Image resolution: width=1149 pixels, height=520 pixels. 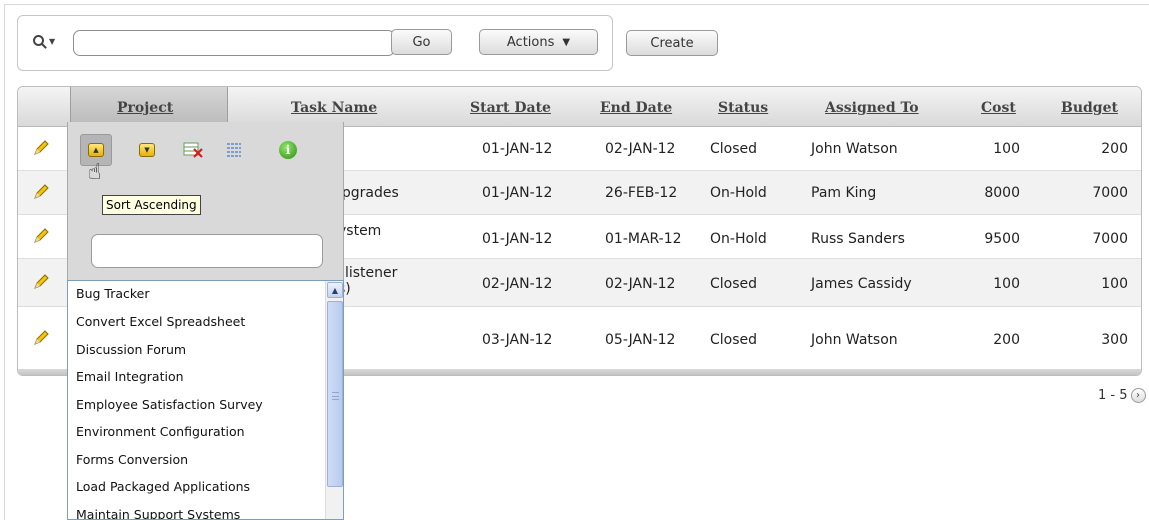 What do you see at coordinates (1114, 149) in the screenshot?
I see `budget-cell: 200` at bounding box center [1114, 149].